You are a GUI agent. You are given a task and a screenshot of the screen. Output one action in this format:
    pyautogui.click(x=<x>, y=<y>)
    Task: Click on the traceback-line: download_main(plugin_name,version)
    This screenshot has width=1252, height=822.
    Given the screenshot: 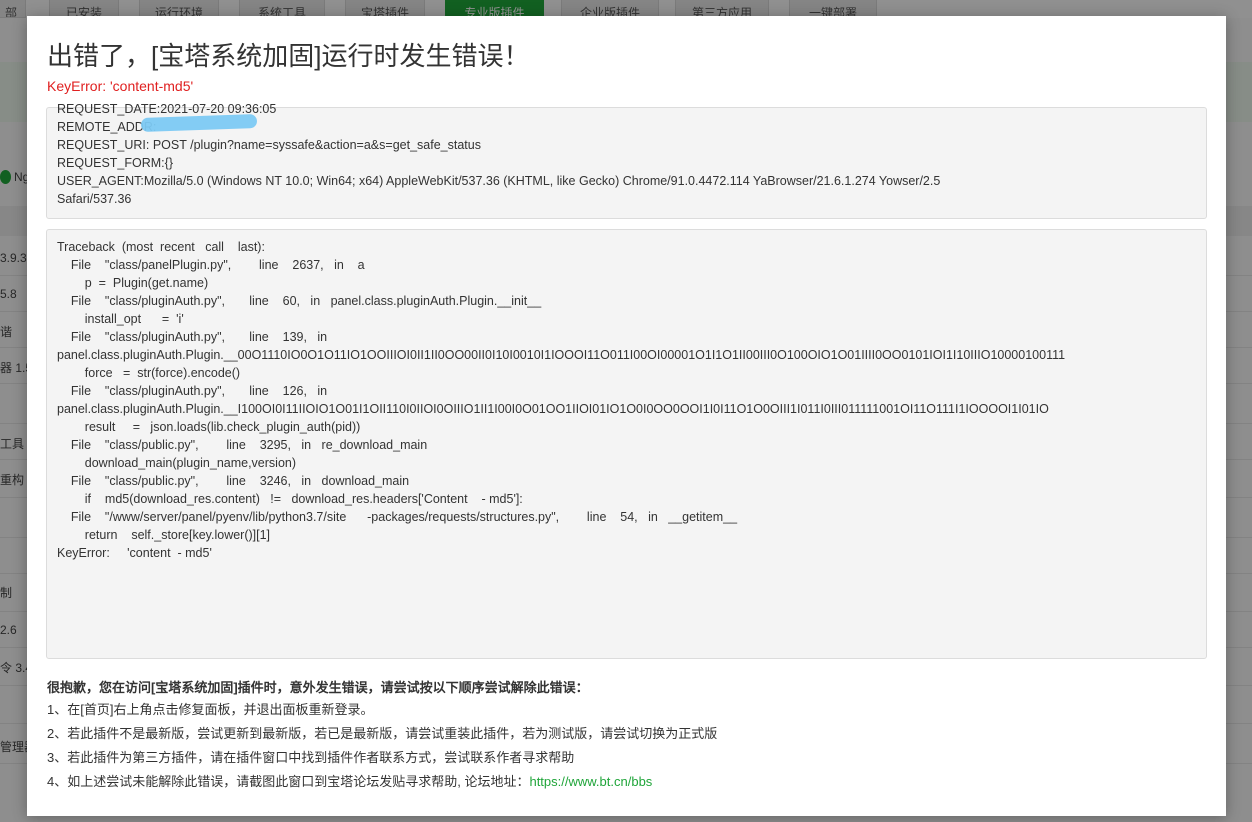 What is the action you would take?
    pyautogui.click(x=177, y=463)
    